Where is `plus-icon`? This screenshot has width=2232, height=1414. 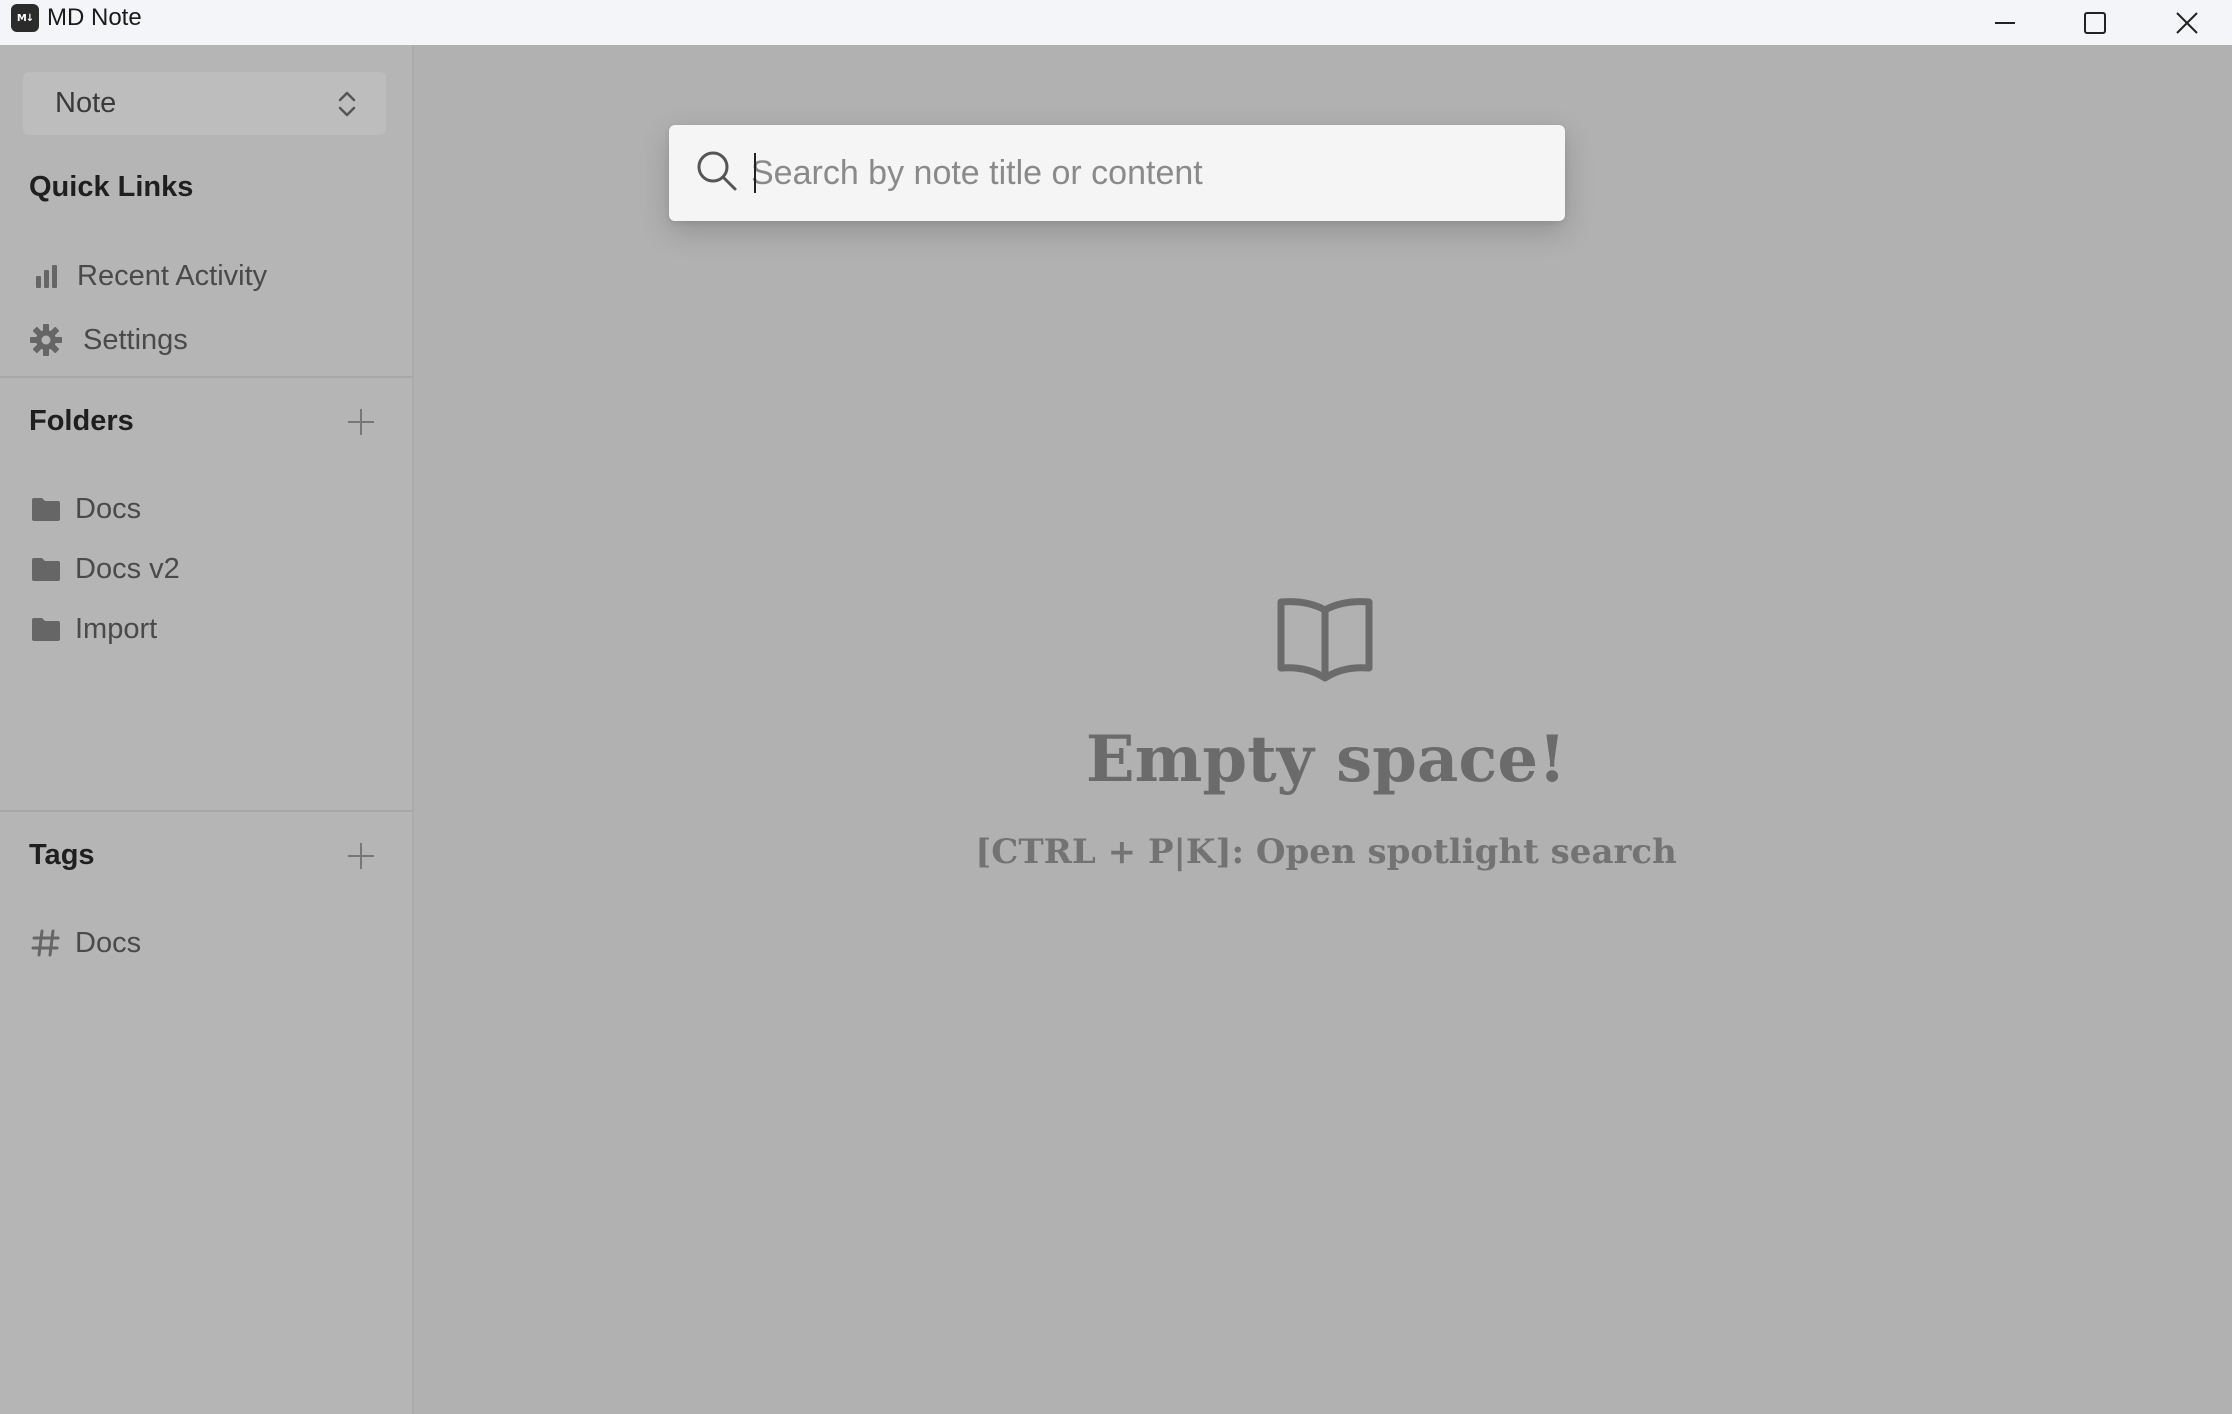 plus-icon is located at coordinates (361, 422).